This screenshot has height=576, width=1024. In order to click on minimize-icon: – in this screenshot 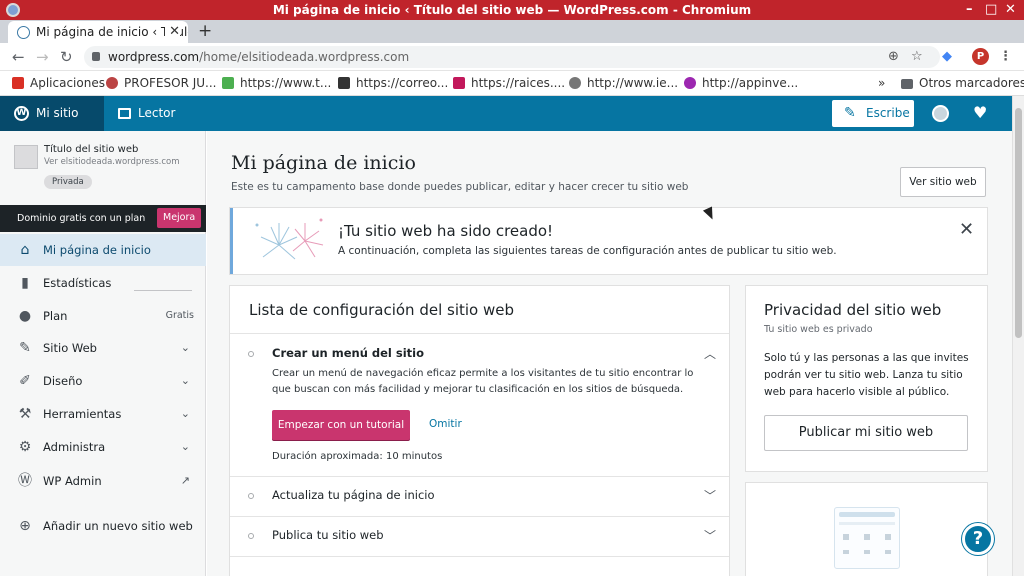, I will do `click(969, 10)`.